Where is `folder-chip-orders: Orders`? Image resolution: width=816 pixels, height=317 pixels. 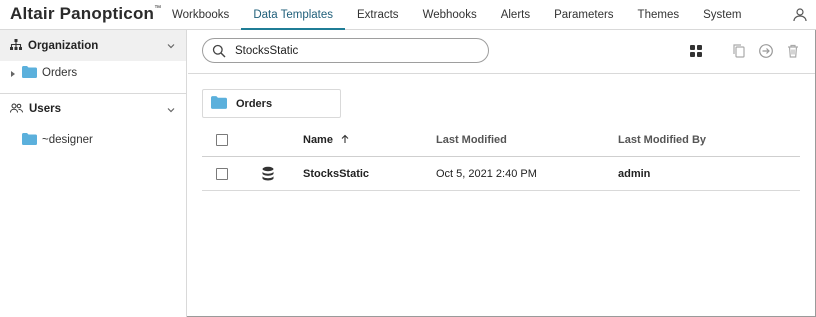
folder-chip-orders: Orders is located at coordinates (271, 103).